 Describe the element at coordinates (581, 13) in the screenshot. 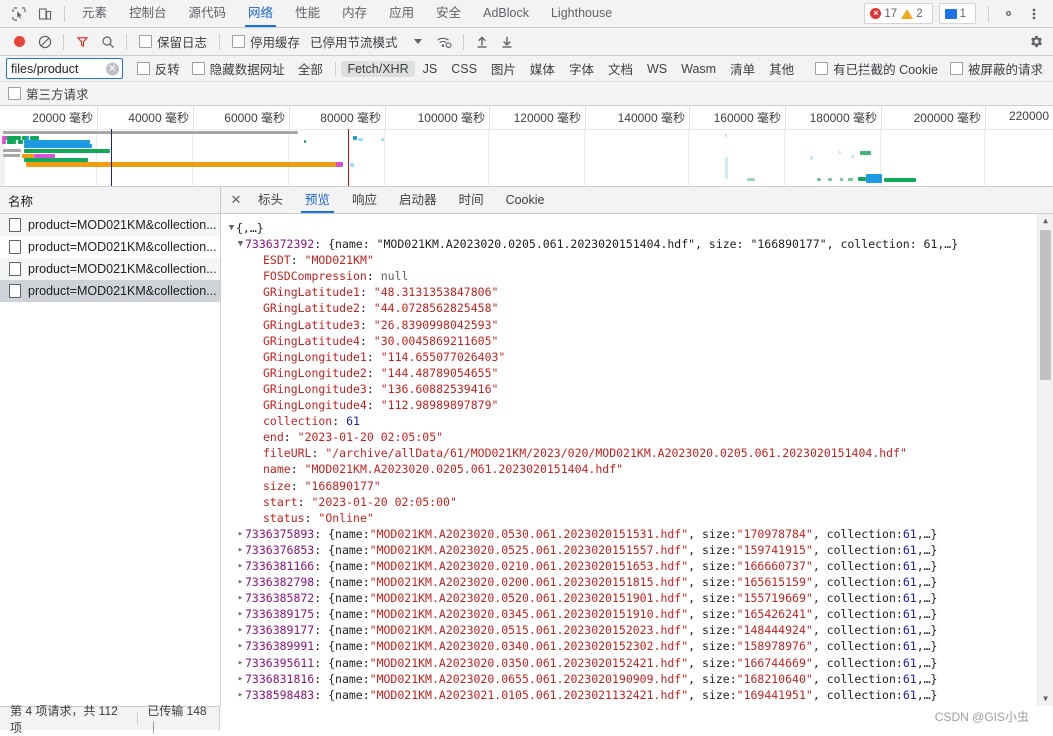

I see `tab-lighthouse: Lighthouse` at that location.